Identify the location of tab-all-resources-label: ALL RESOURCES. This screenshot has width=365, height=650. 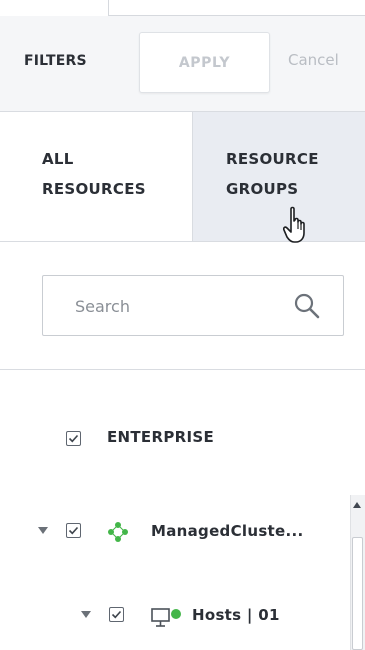
(112, 174).